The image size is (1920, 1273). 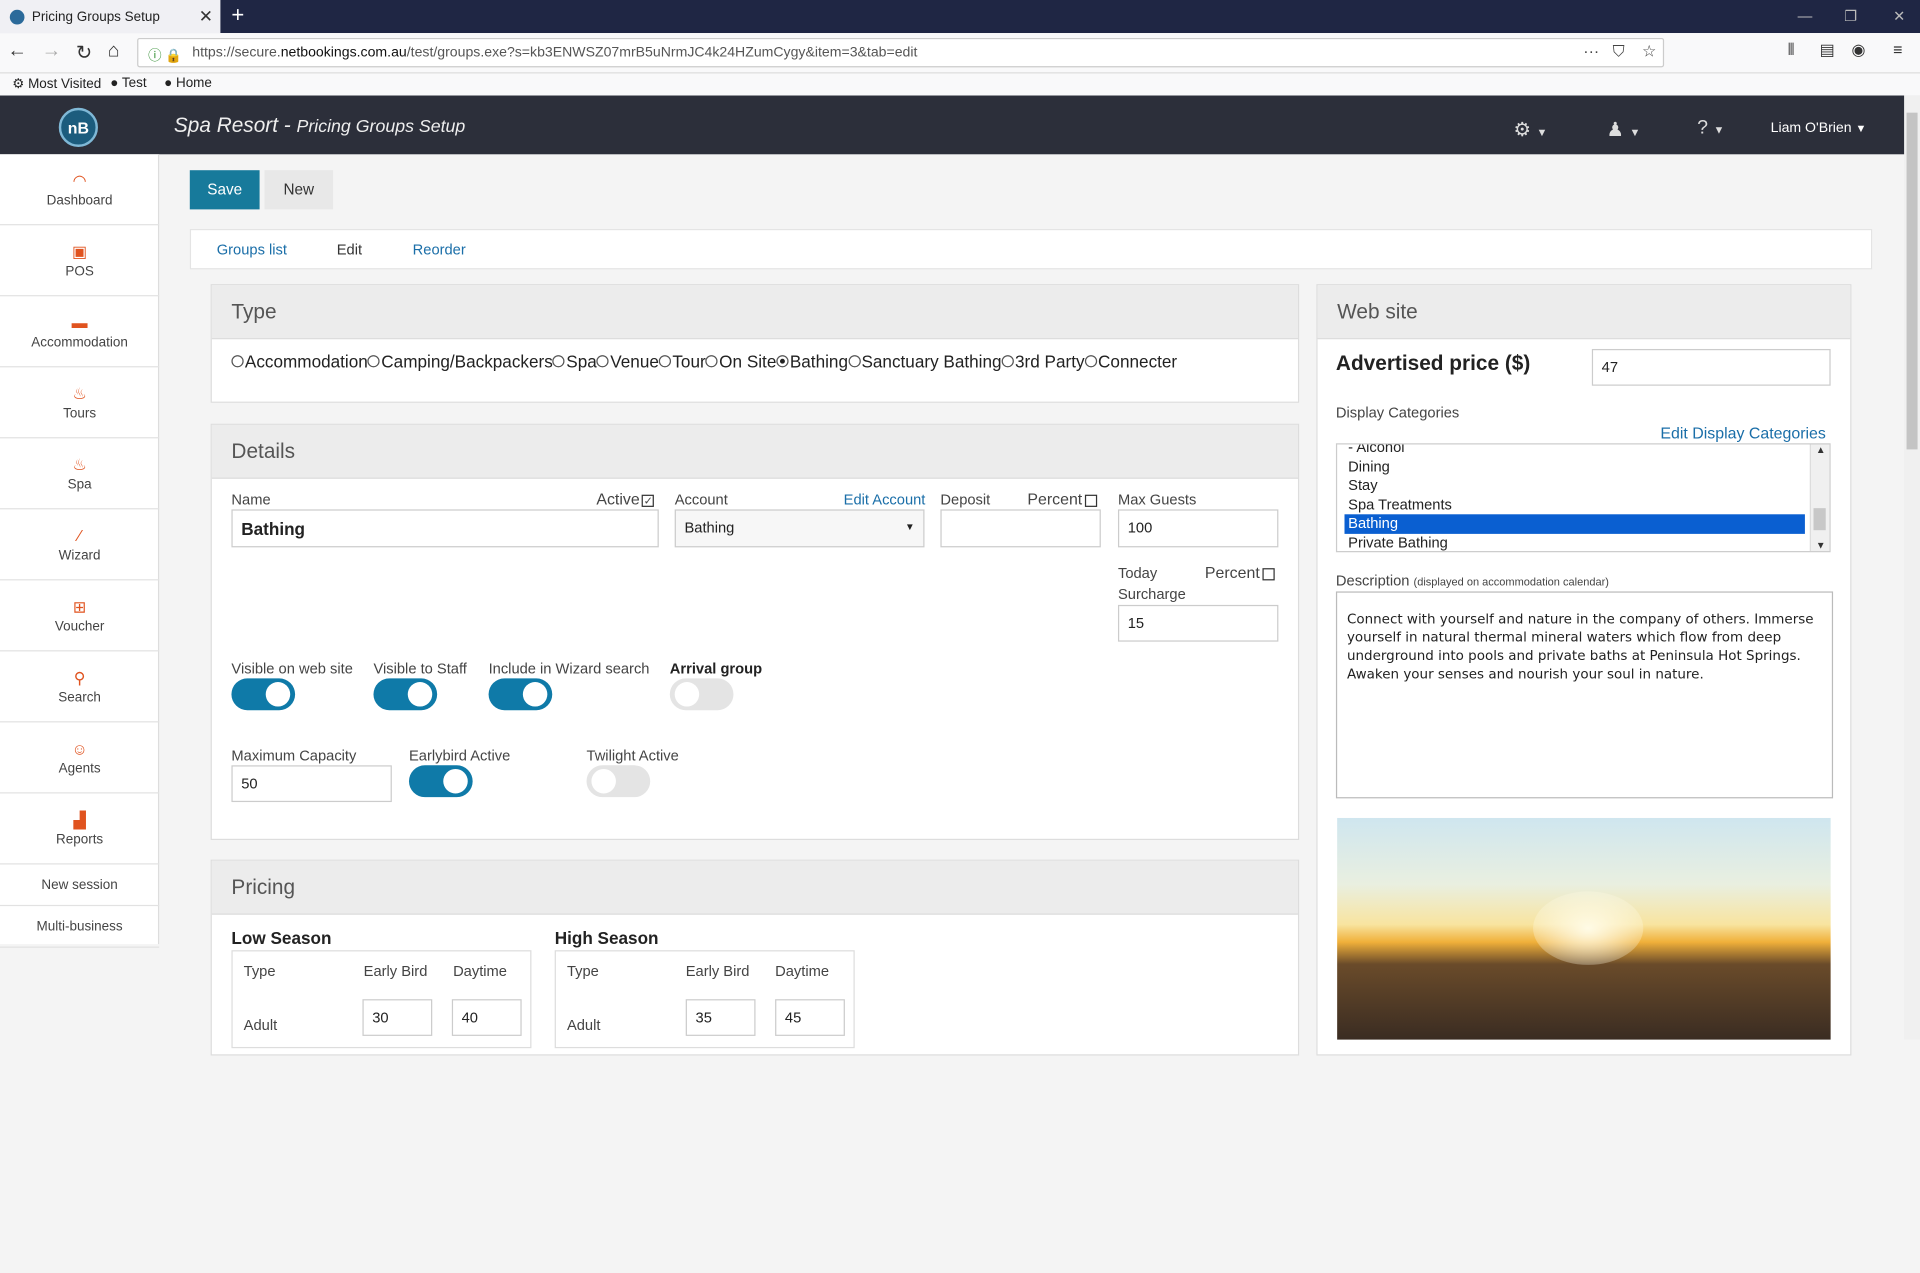 What do you see at coordinates (1819, 128) in the screenshot?
I see `user-menu: Liam O'Brien ▼` at bounding box center [1819, 128].